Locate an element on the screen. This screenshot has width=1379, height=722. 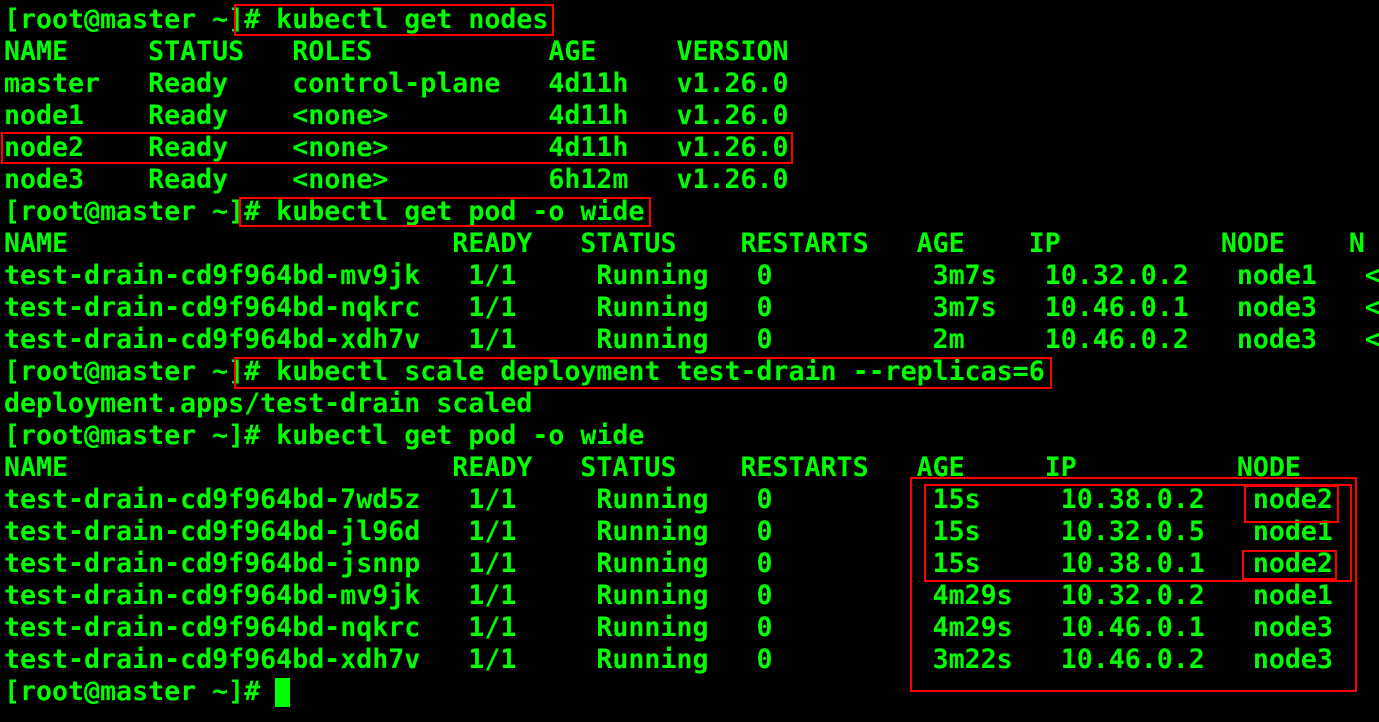
nodes-table-header: NAME STATUS ROLES AGE VERSION is located at coordinates (396, 51).